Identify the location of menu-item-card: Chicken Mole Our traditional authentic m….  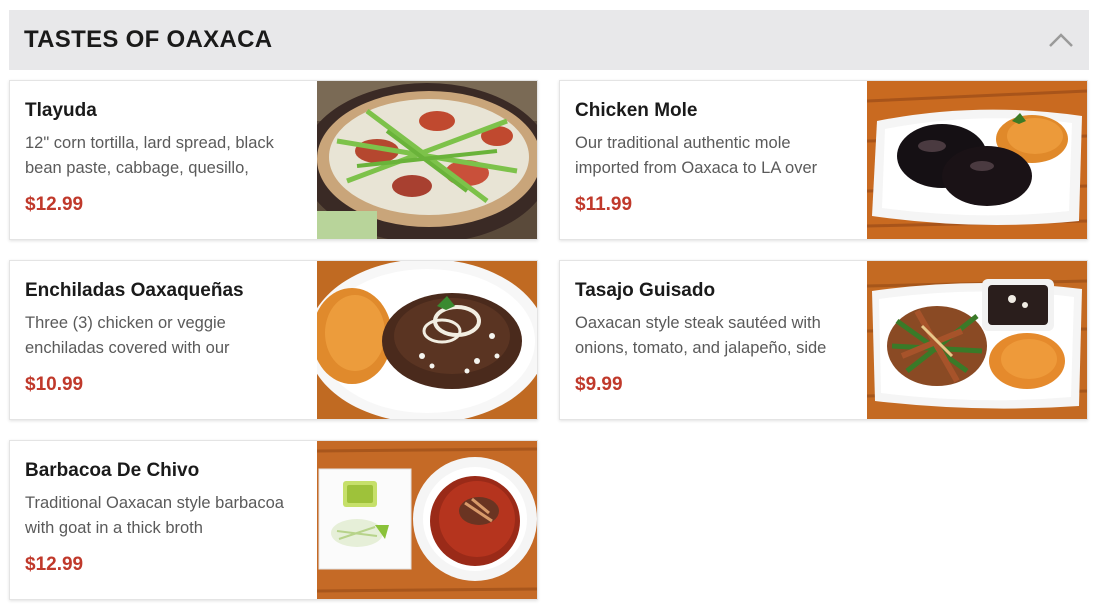
(823, 160).